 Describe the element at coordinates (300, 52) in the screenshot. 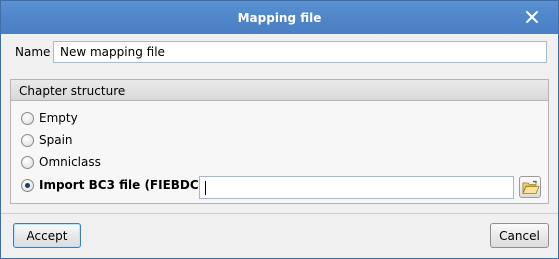

I see `name-input` at that location.